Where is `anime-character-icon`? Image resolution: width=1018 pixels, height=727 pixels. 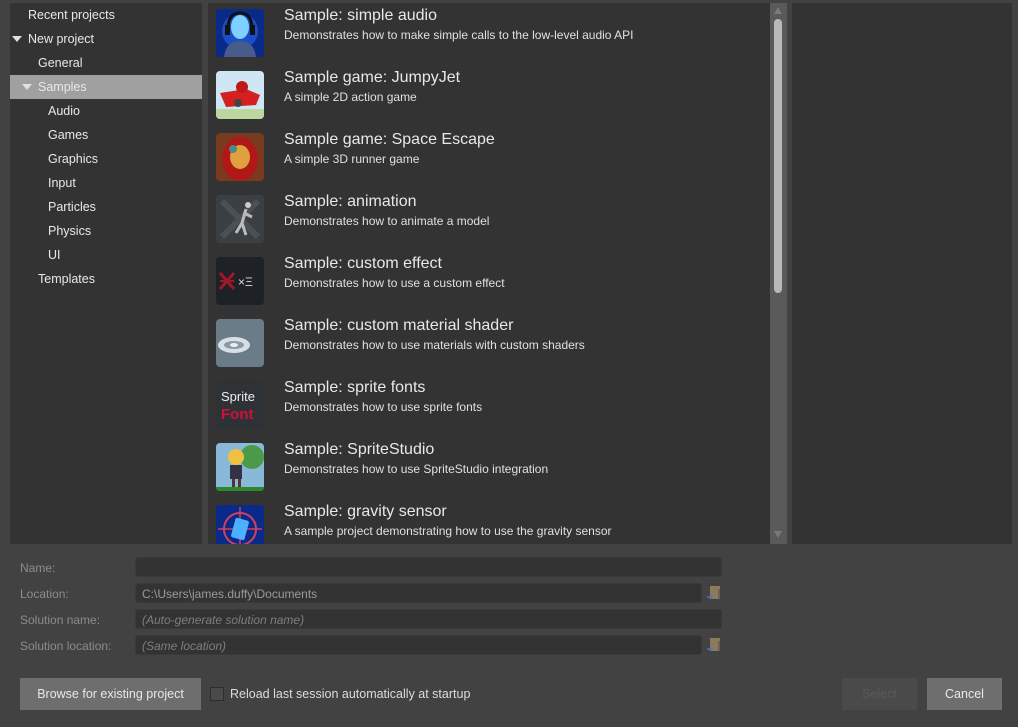
anime-character-icon is located at coordinates (240, 467).